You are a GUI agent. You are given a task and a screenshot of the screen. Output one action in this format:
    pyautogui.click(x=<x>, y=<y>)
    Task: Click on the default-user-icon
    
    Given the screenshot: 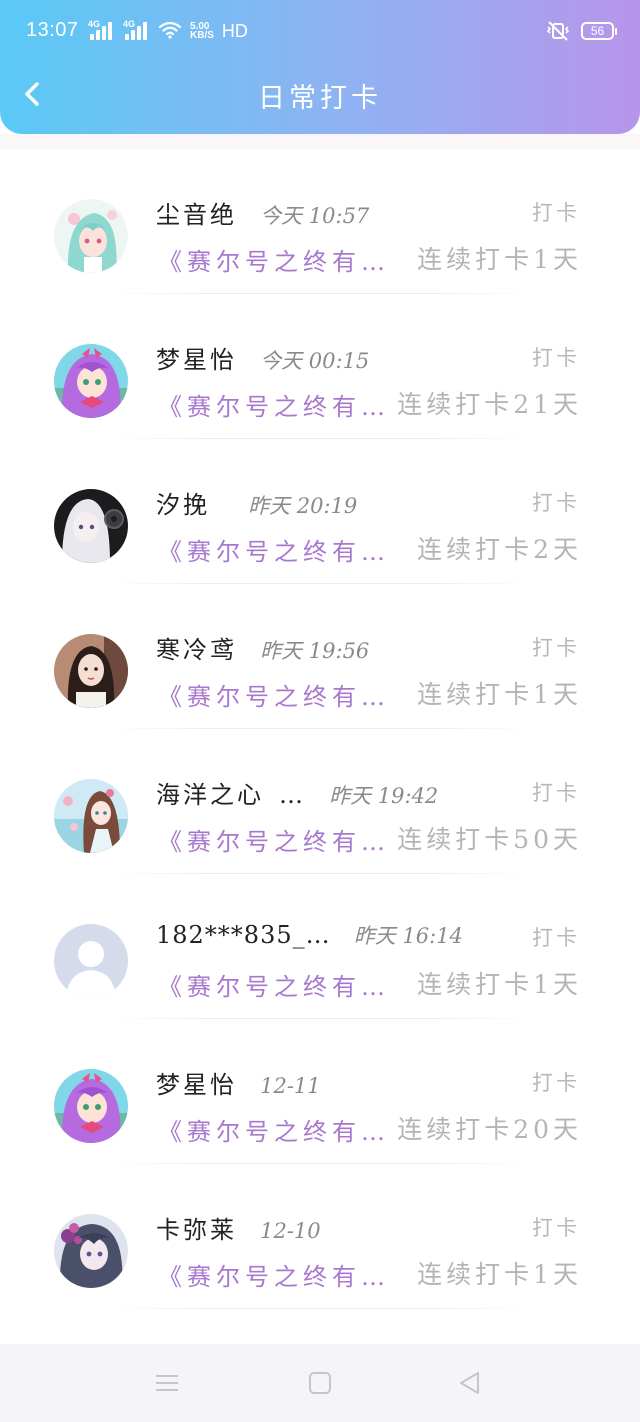 What is the action you would take?
    pyautogui.click(x=91, y=961)
    